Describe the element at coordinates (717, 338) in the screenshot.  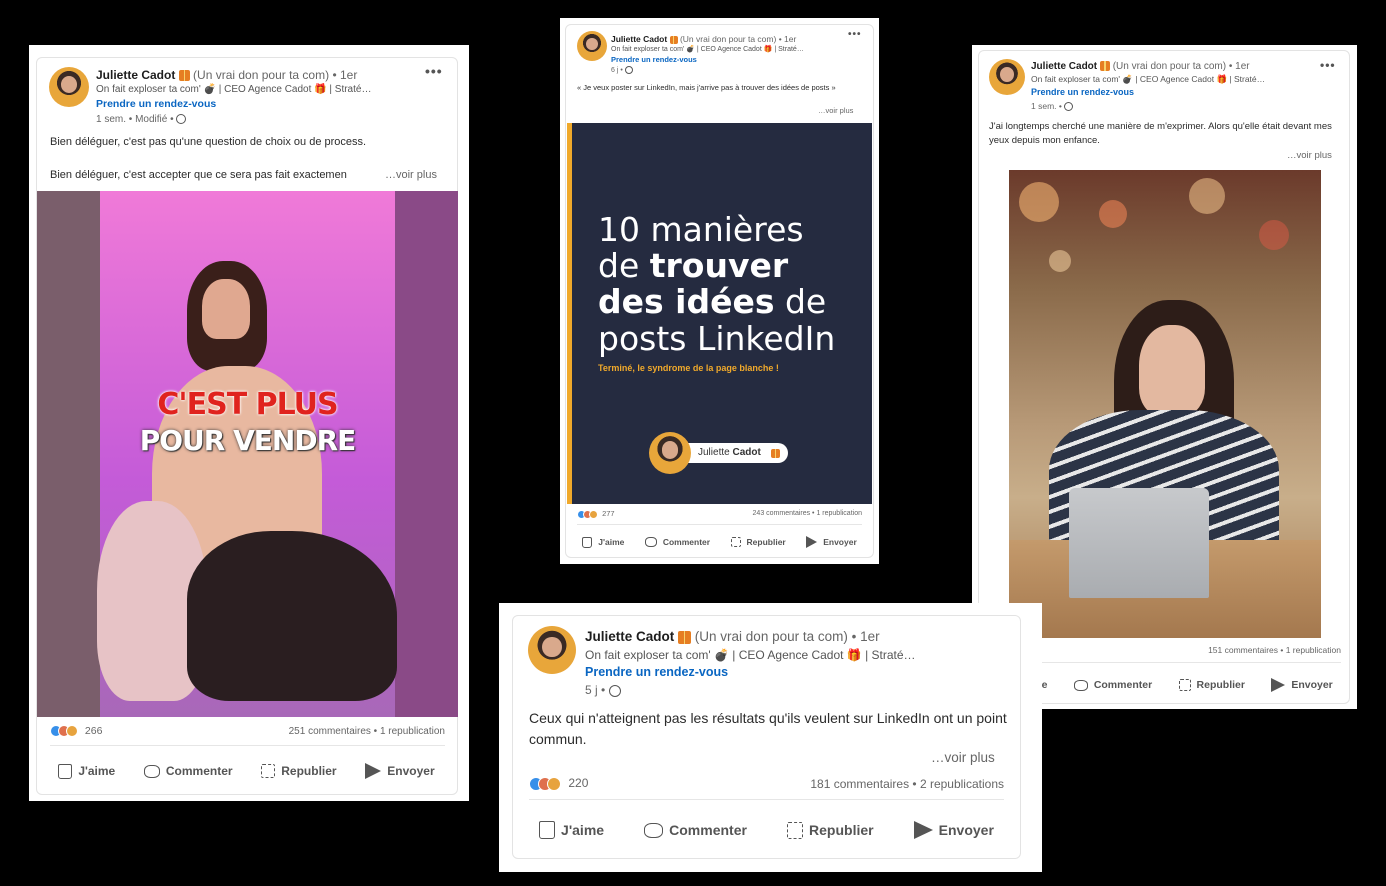
I see `slide-title-line-4: posts LinkedIn` at that location.